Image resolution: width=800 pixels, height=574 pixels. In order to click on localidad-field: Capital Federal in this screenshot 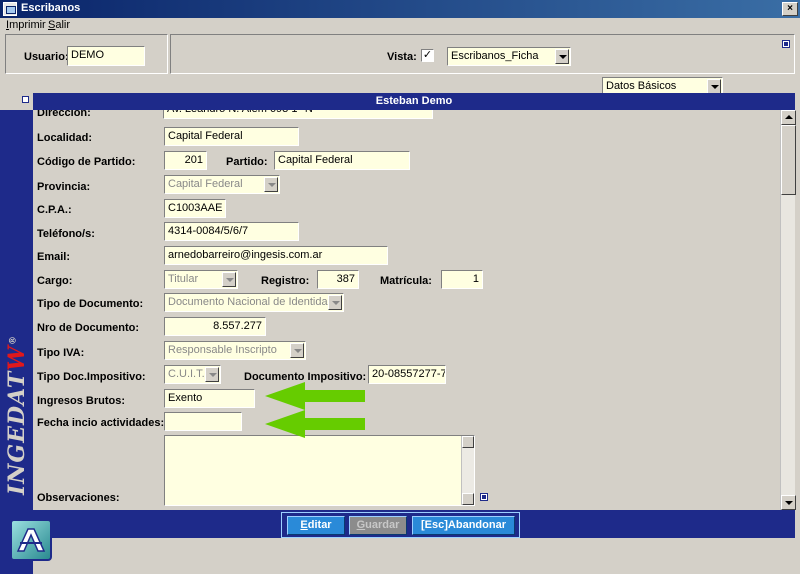, I will do `click(231, 136)`.